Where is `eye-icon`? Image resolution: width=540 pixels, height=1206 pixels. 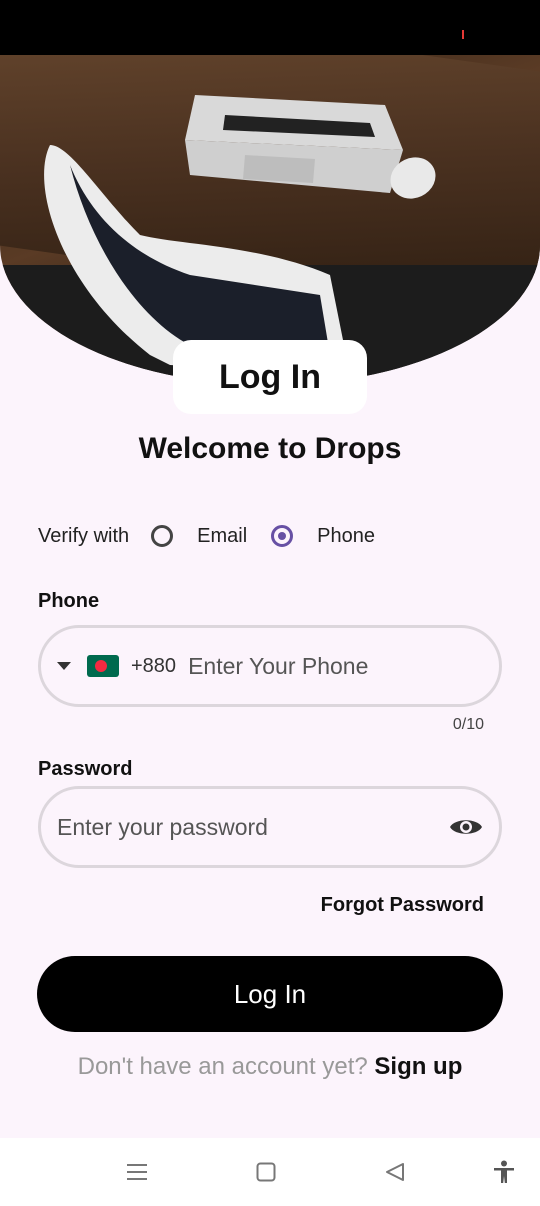
eye-icon is located at coordinates (466, 827).